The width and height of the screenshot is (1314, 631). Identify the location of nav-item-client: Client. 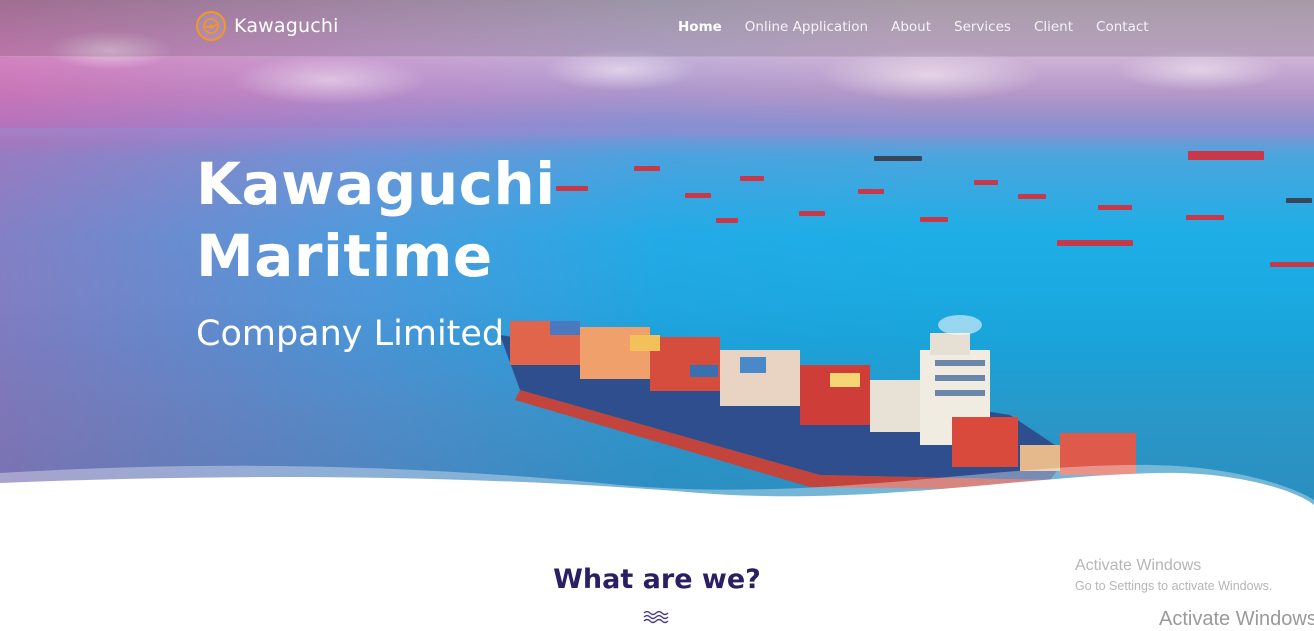
(1053, 27).